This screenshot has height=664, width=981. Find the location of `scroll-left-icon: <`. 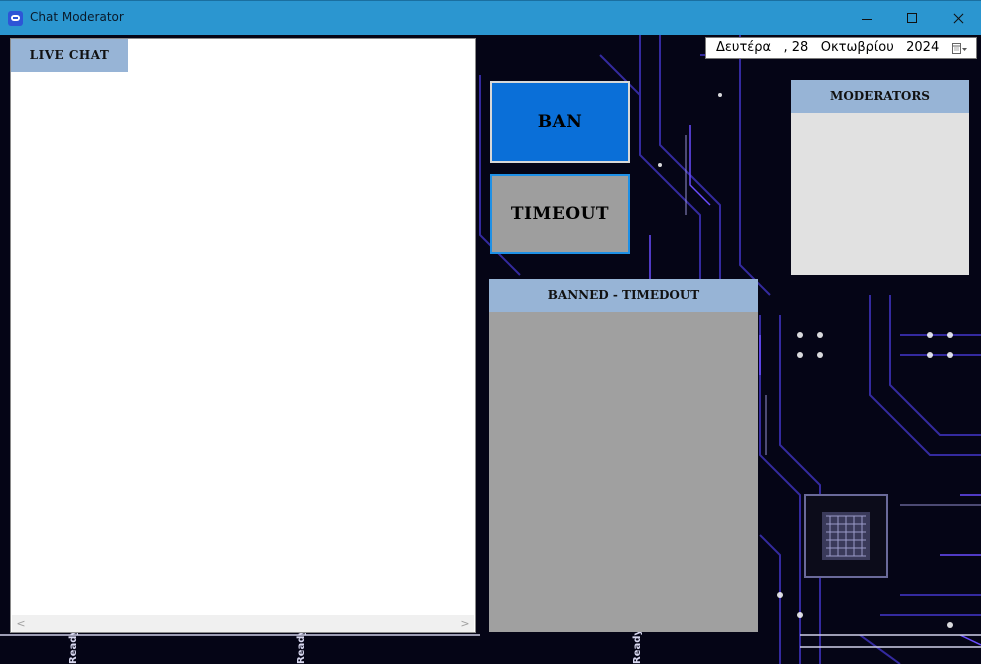

scroll-left-icon: < is located at coordinates (21, 623).